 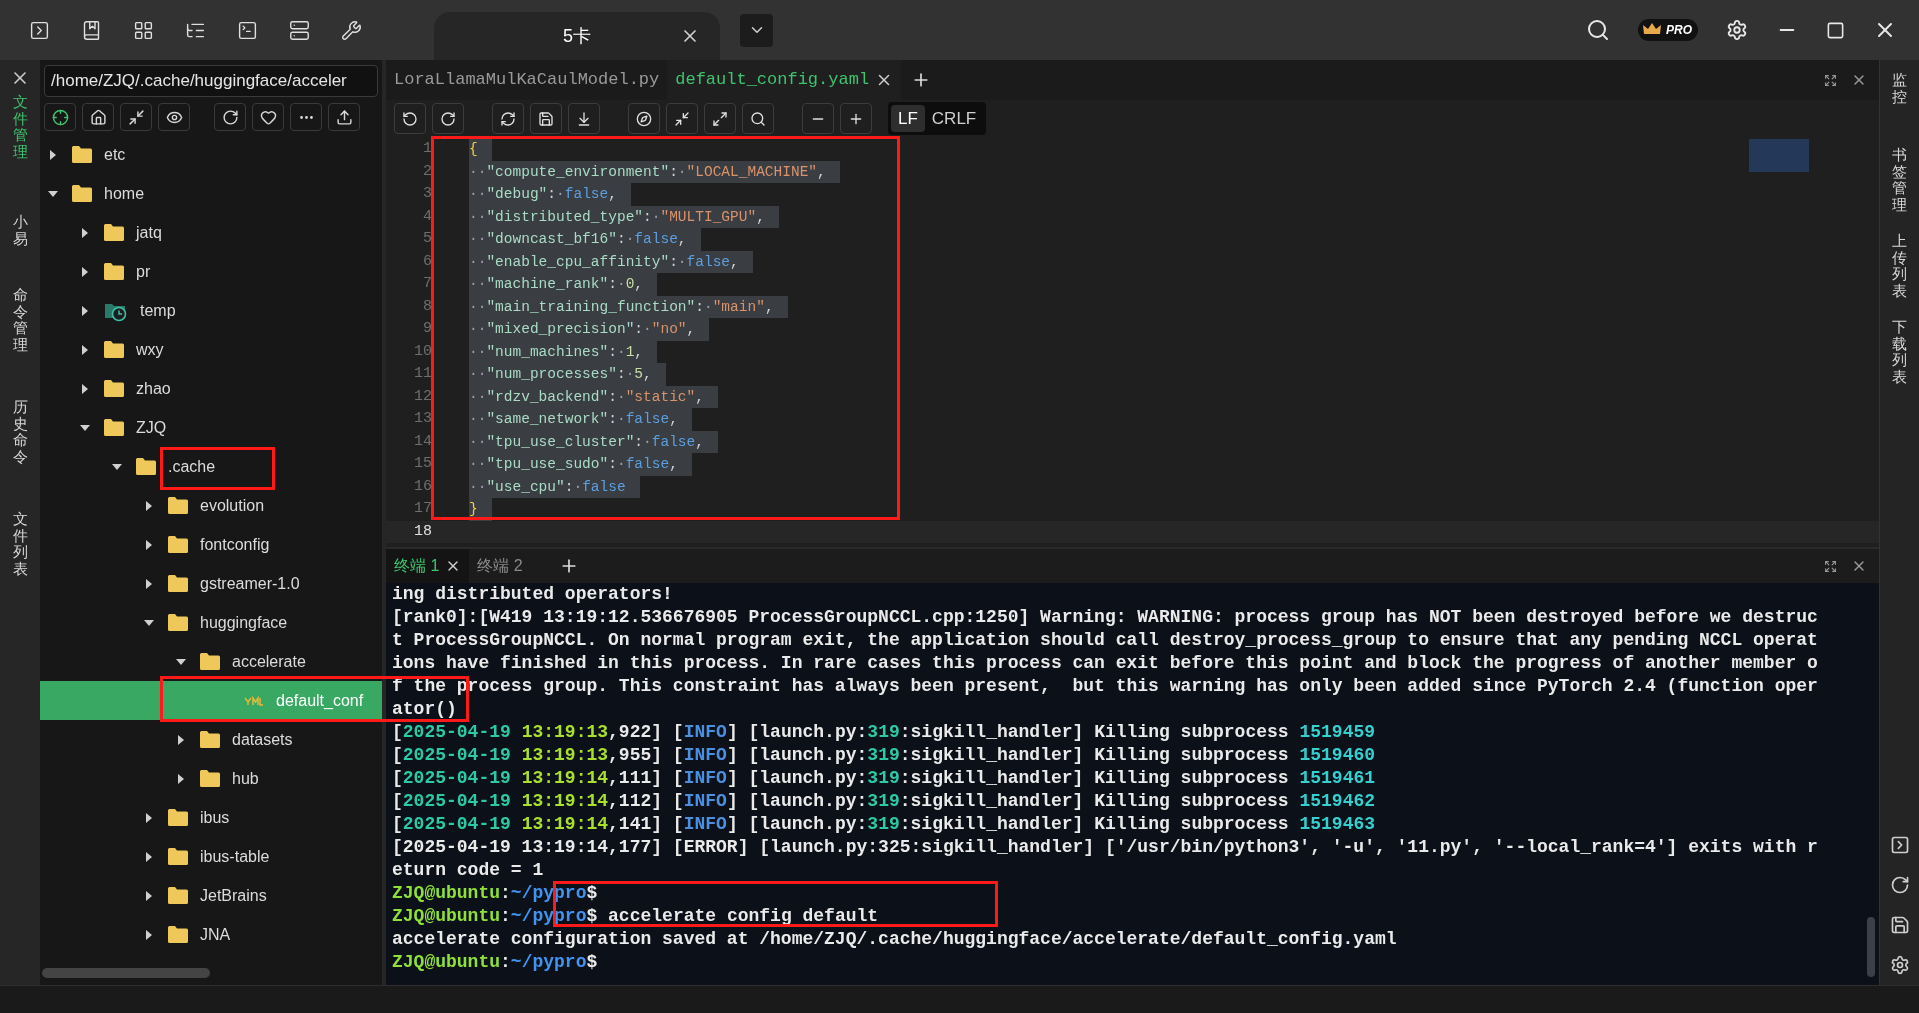 I want to click on more-button, so click(x=306, y=117).